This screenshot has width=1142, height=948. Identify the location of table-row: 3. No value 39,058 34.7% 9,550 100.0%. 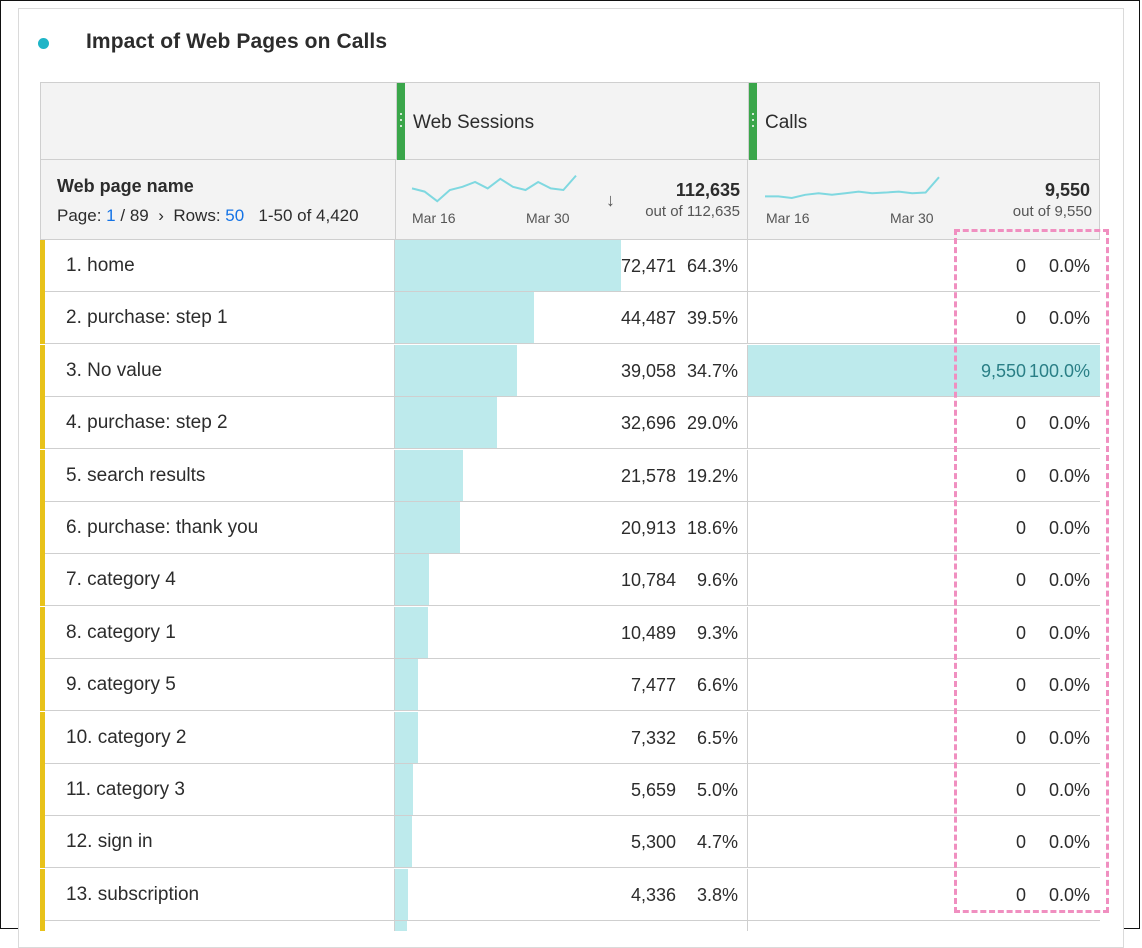
(570, 370).